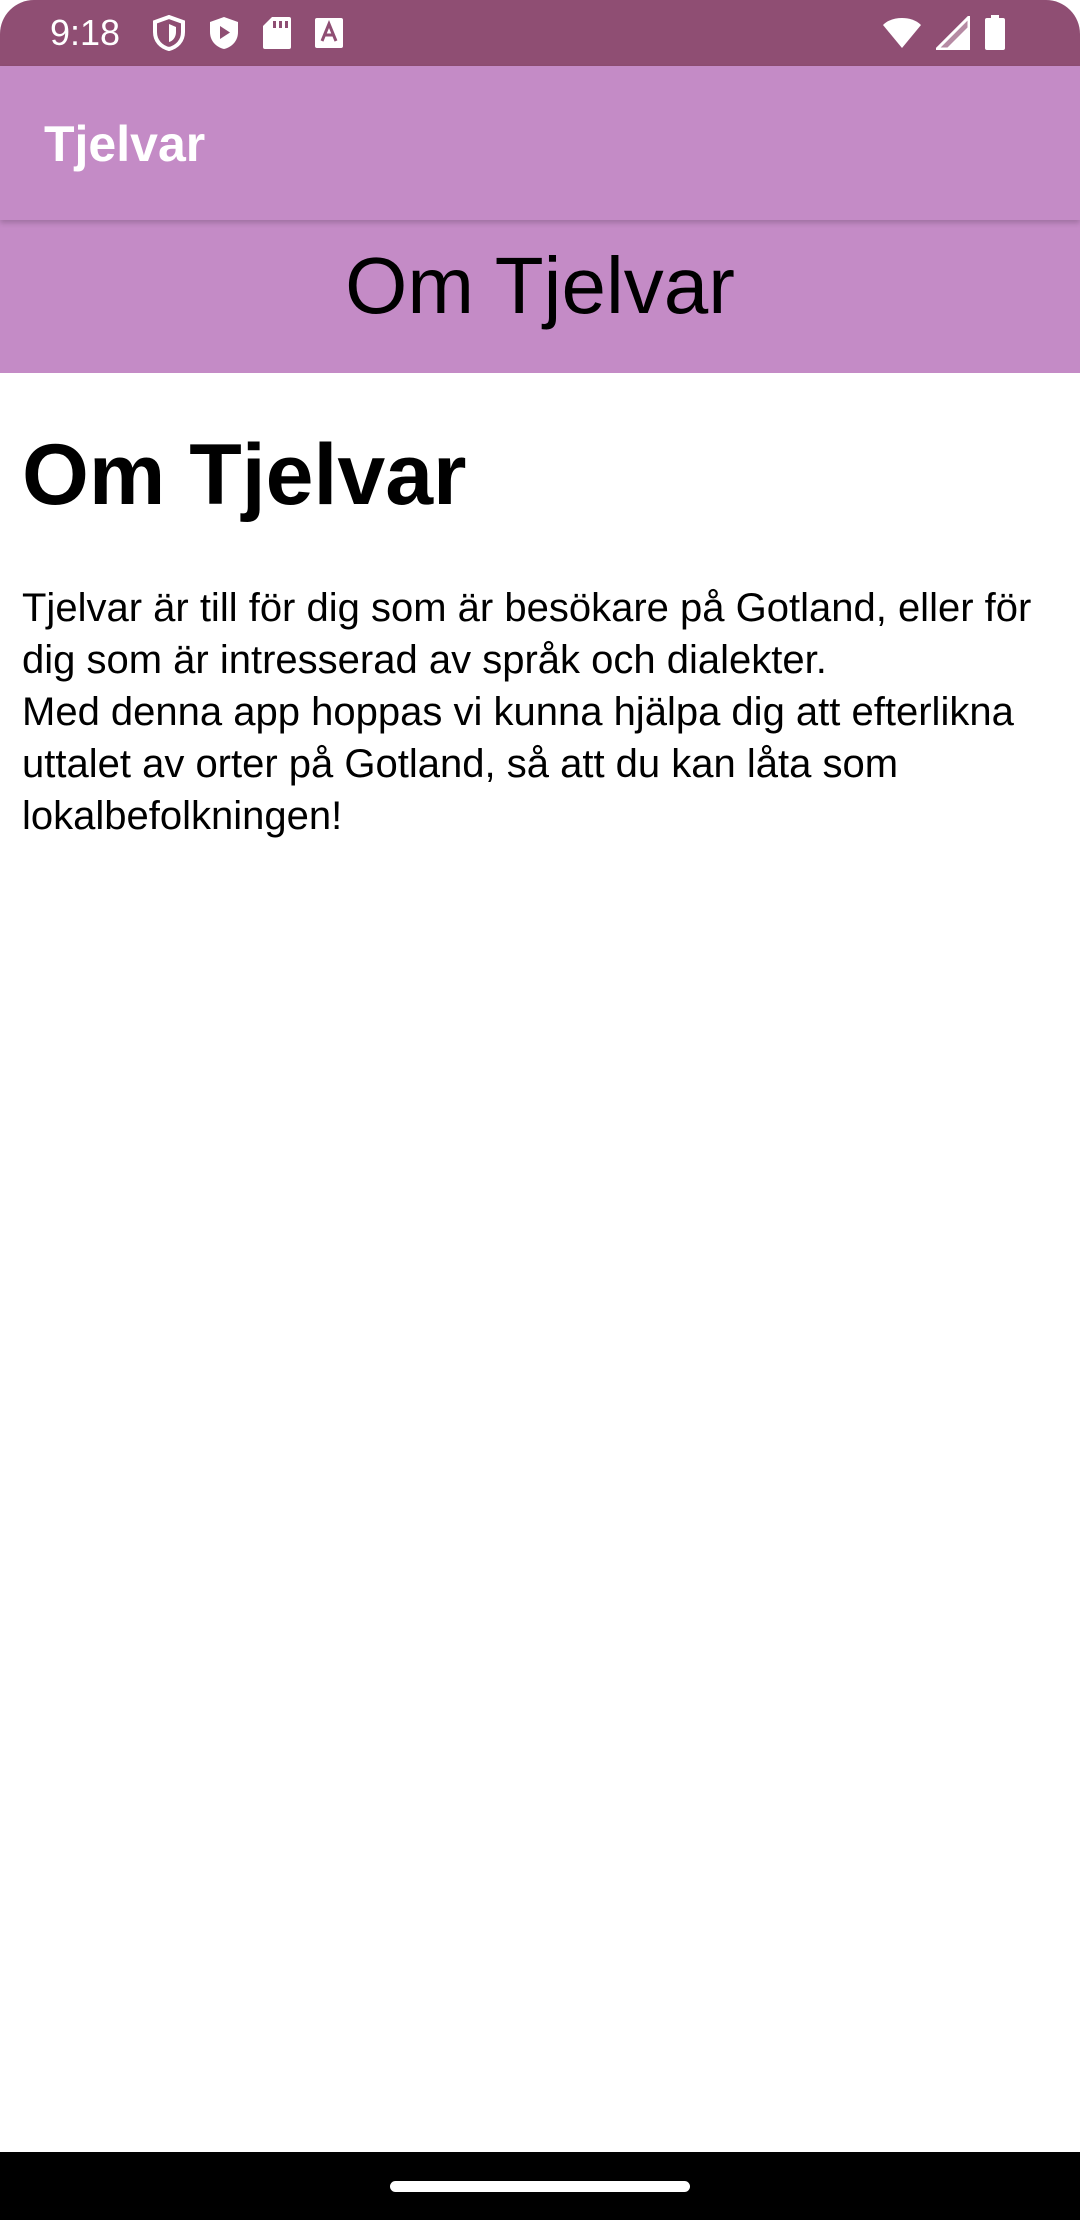 Image resolution: width=1080 pixels, height=2220 pixels. I want to click on banner-title: Om Tjelvar, so click(540, 285).